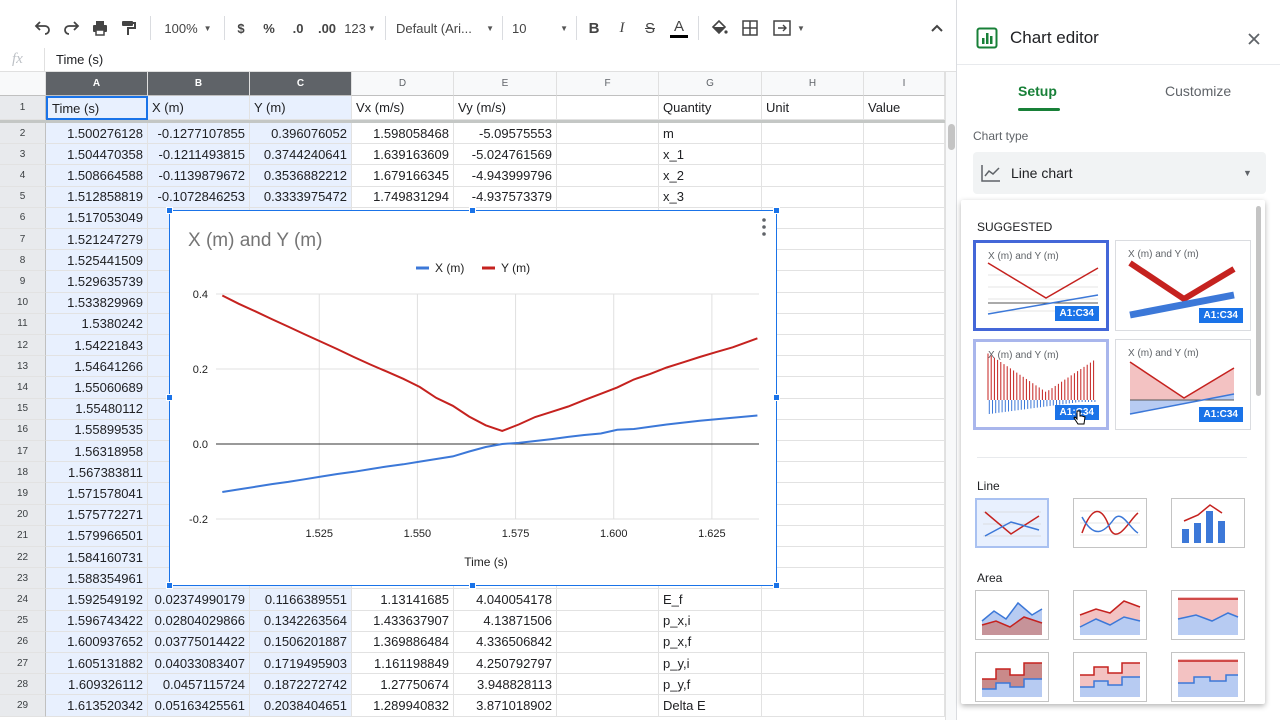 The image size is (1280, 720). What do you see at coordinates (505, 621) in the screenshot?
I see `table-cell: 4.13871506` at bounding box center [505, 621].